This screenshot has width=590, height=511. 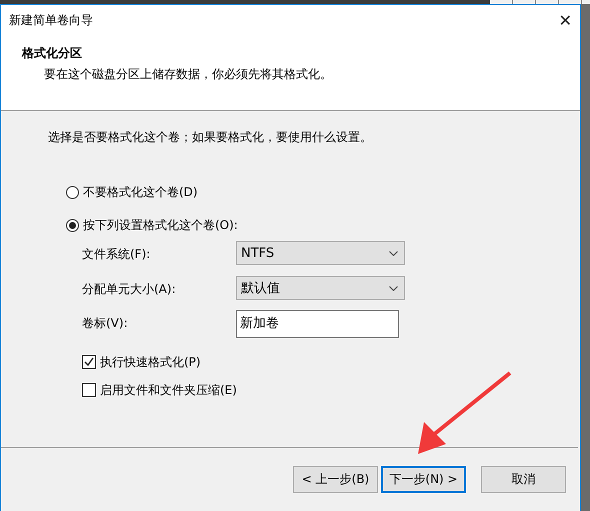 What do you see at coordinates (117, 254) in the screenshot?
I see `field-label: 文件系统(F):` at bounding box center [117, 254].